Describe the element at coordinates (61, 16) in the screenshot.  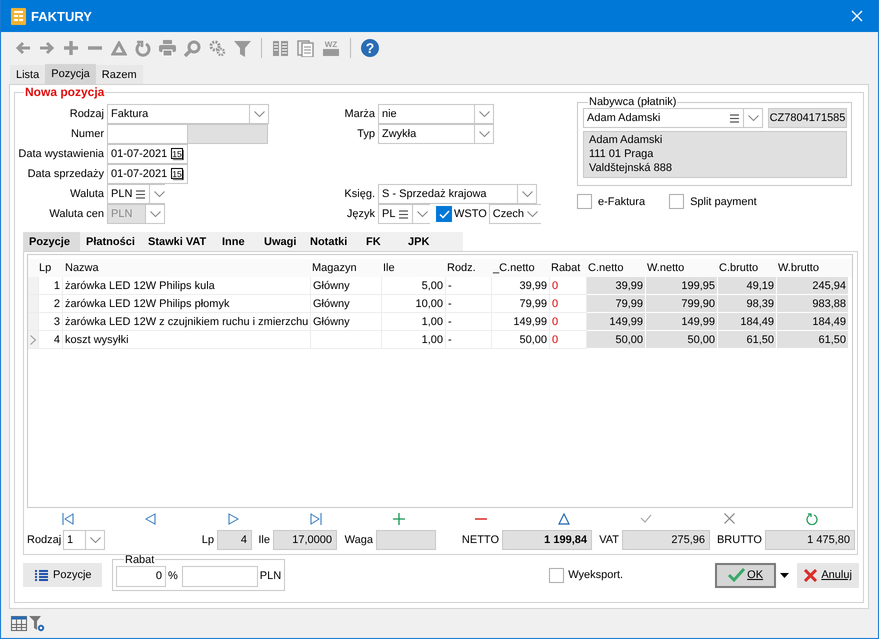
I see `window-title: FAKTURY` at that location.